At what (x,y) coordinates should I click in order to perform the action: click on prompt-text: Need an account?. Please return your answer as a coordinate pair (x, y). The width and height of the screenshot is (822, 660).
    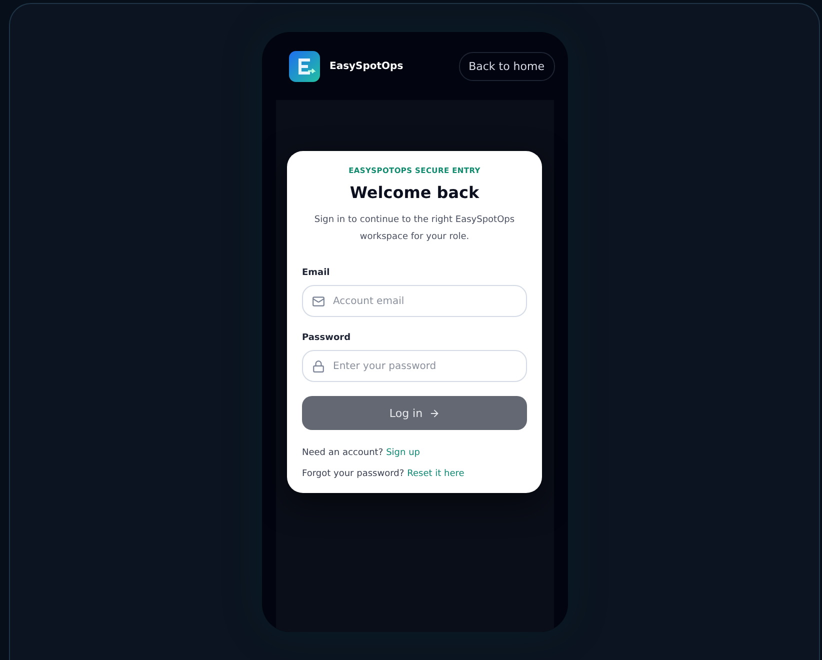
    Looking at the image, I should click on (343, 453).